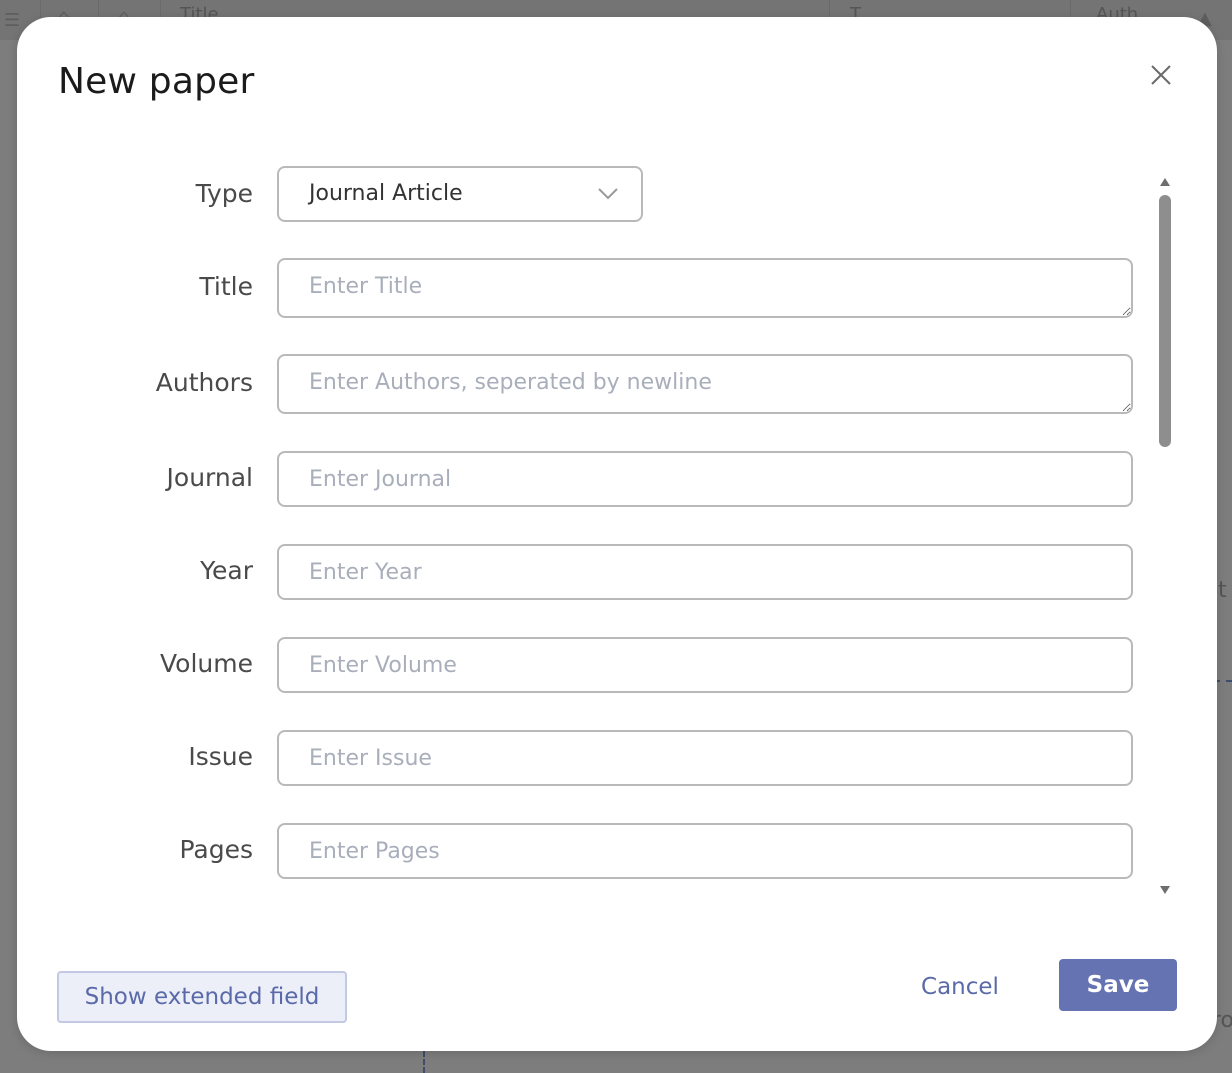 The image size is (1232, 1073). I want to click on dialog-title: New paper, so click(156, 81).